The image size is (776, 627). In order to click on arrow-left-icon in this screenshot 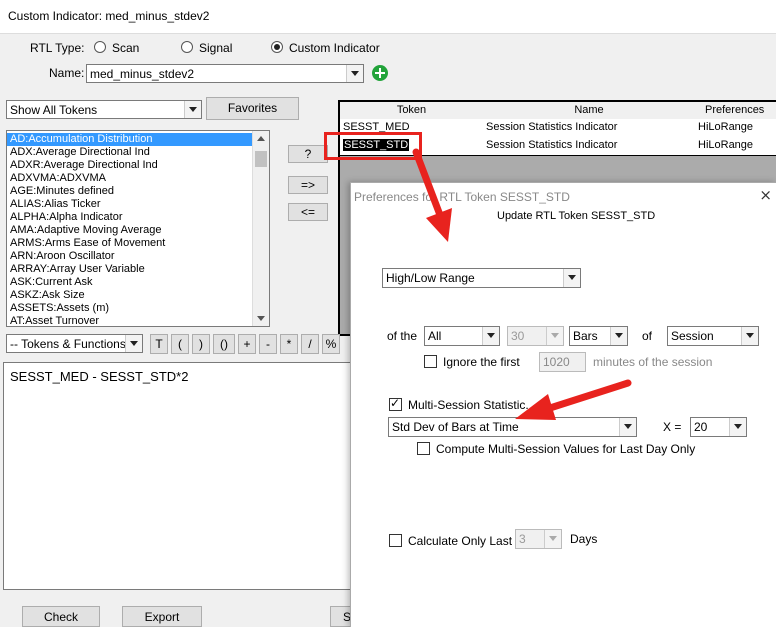, I will do `click(573, 399)`.